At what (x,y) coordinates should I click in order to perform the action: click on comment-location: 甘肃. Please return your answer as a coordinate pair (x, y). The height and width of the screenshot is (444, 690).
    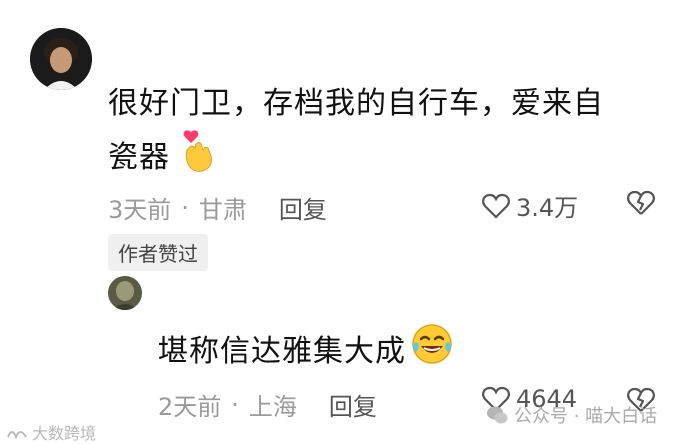
    Looking at the image, I should click on (222, 210).